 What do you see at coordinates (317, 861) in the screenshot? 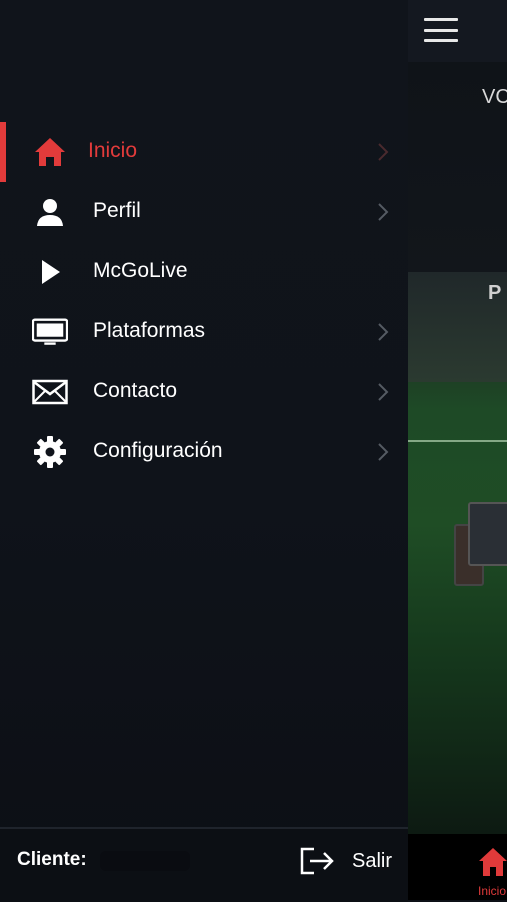
I see `logout-icon` at bounding box center [317, 861].